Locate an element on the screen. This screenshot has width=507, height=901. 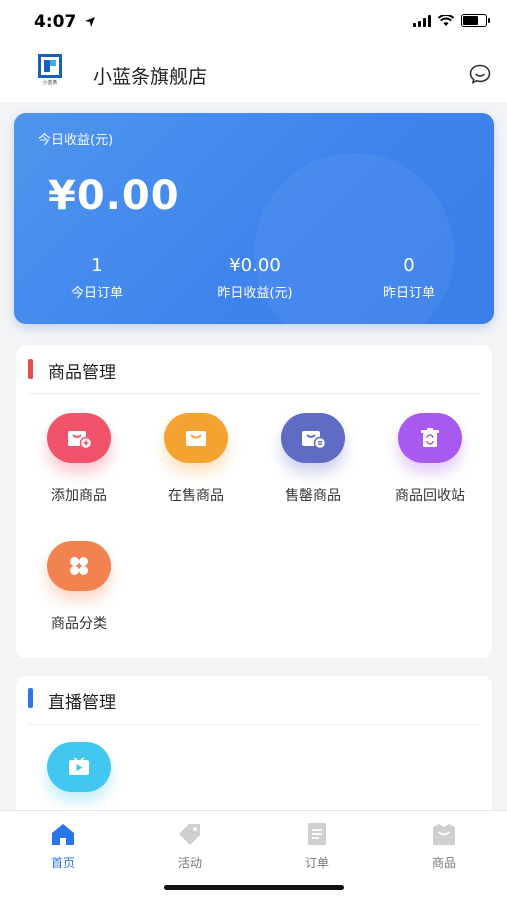
product-icon is located at coordinates (444, 834).